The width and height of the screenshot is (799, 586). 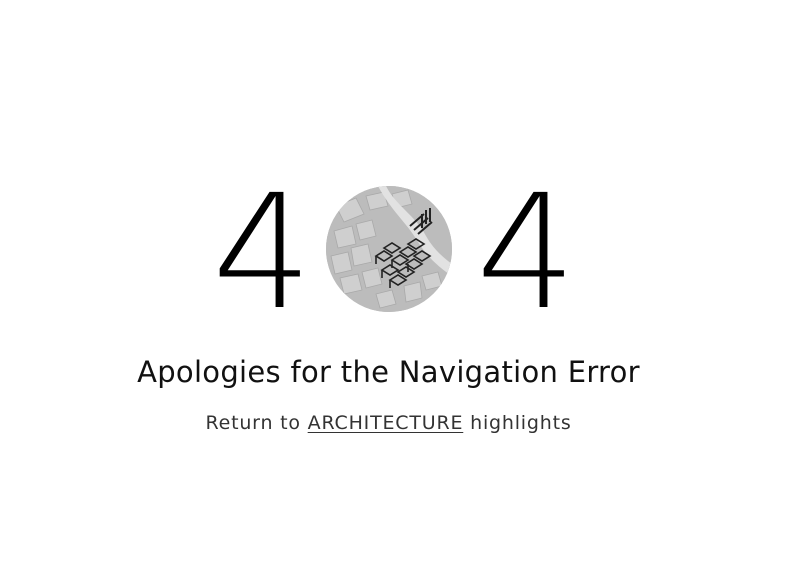 I want to click on architecture-map-image, so click(x=389, y=249).